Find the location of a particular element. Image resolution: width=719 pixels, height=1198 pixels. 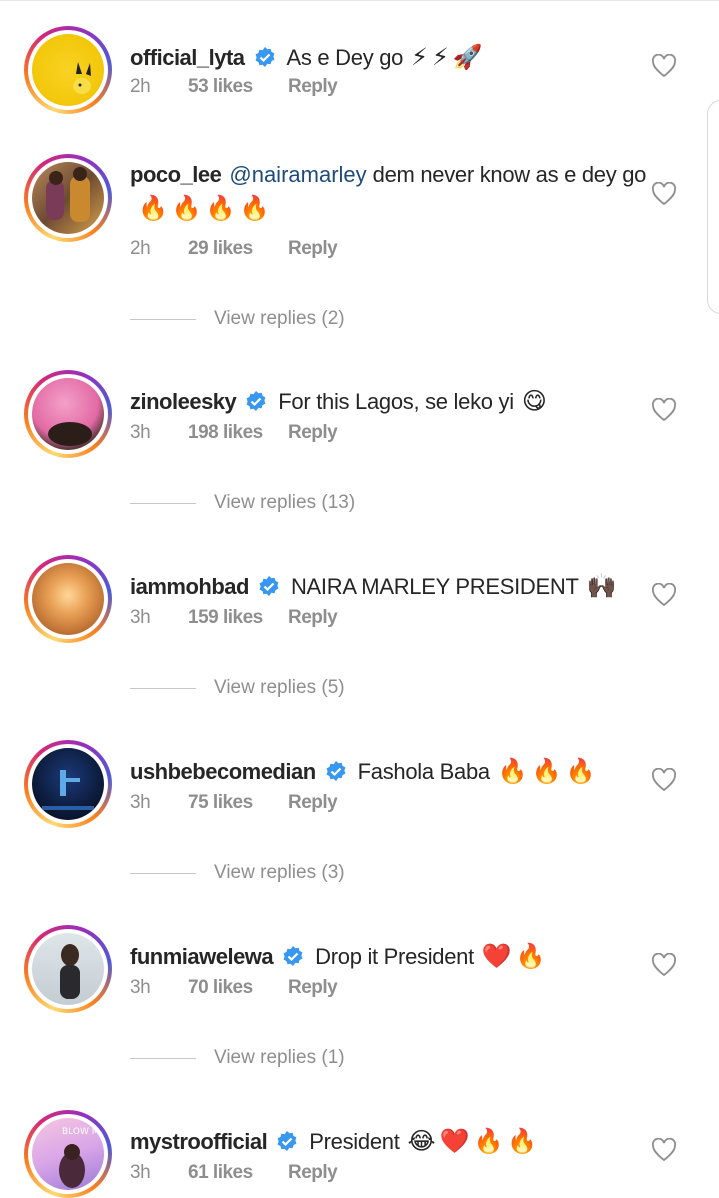

comment-meta: 3h 61 likes Reply is located at coordinates (234, 1173).